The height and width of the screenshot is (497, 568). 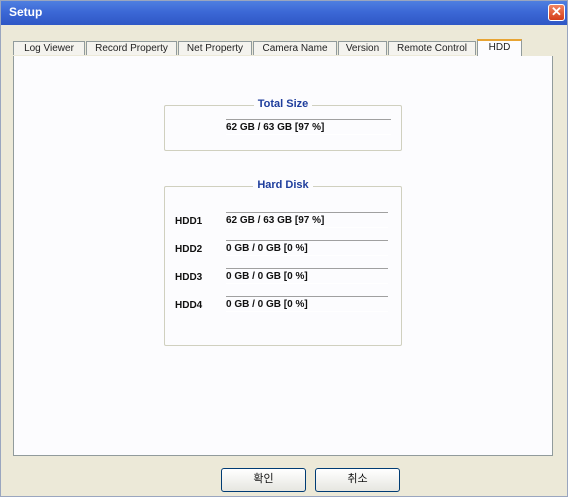 I want to click on total-size-legend: Total Size, so click(x=283, y=104).